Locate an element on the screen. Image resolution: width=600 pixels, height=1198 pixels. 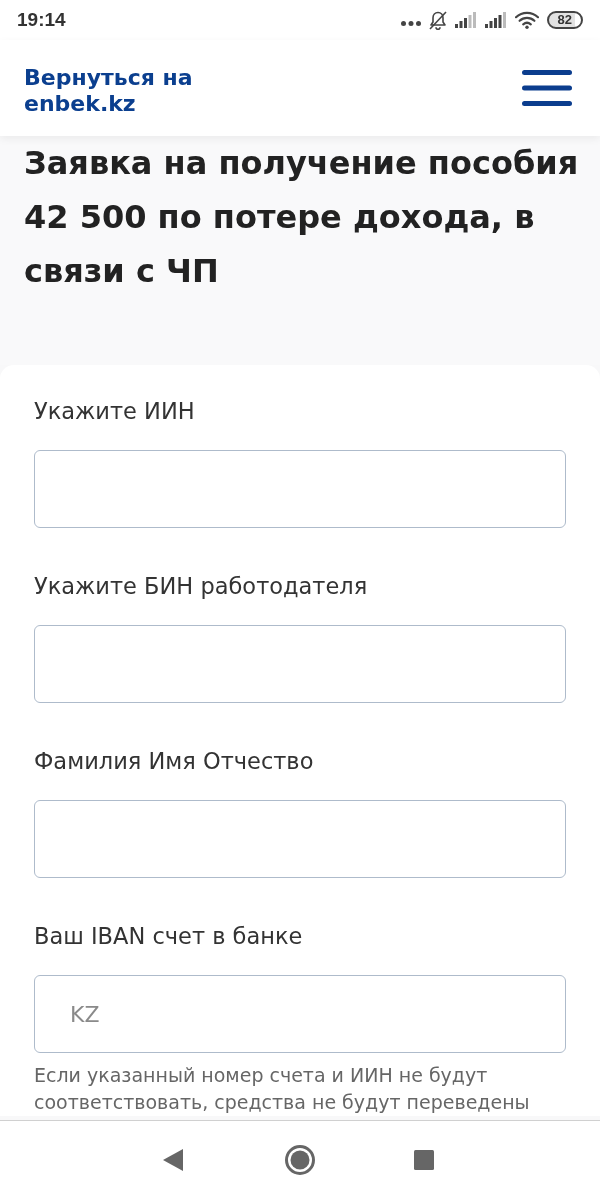
back-link: Вернуться на enbek.kz is located at coordinates (134, 91).